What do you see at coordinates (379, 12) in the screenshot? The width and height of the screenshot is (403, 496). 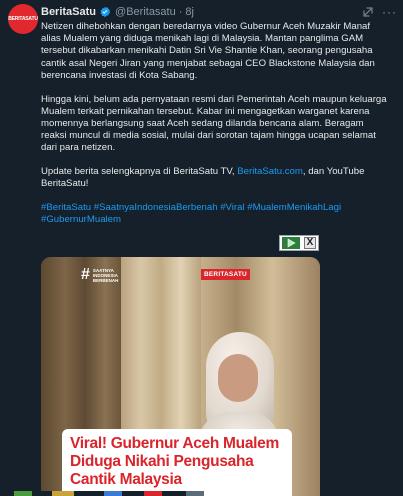 I see `header-actions: ···` at bounding box center [379, 12].